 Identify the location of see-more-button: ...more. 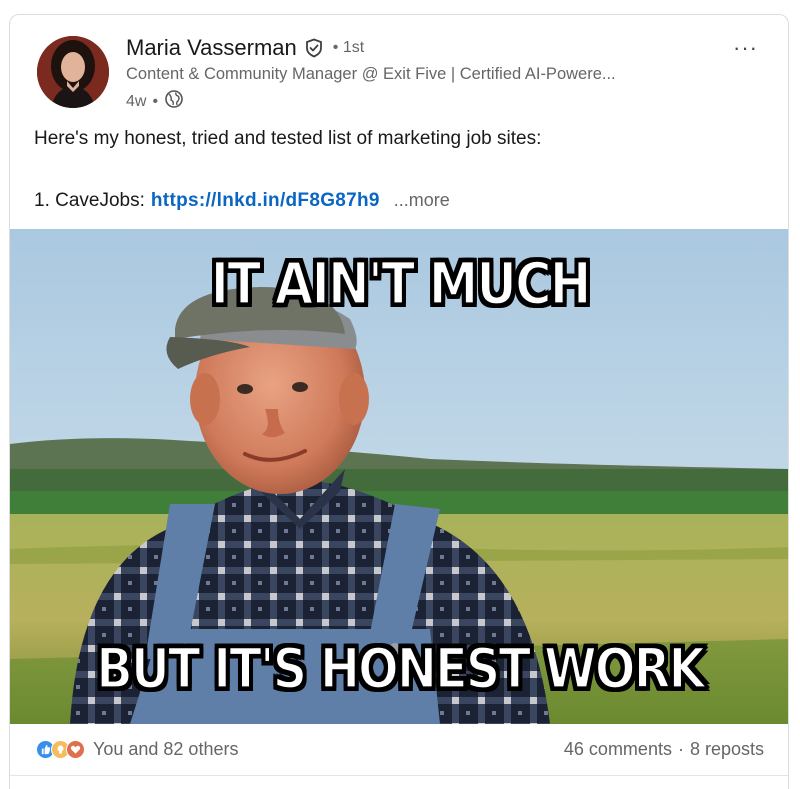
(422, 200).